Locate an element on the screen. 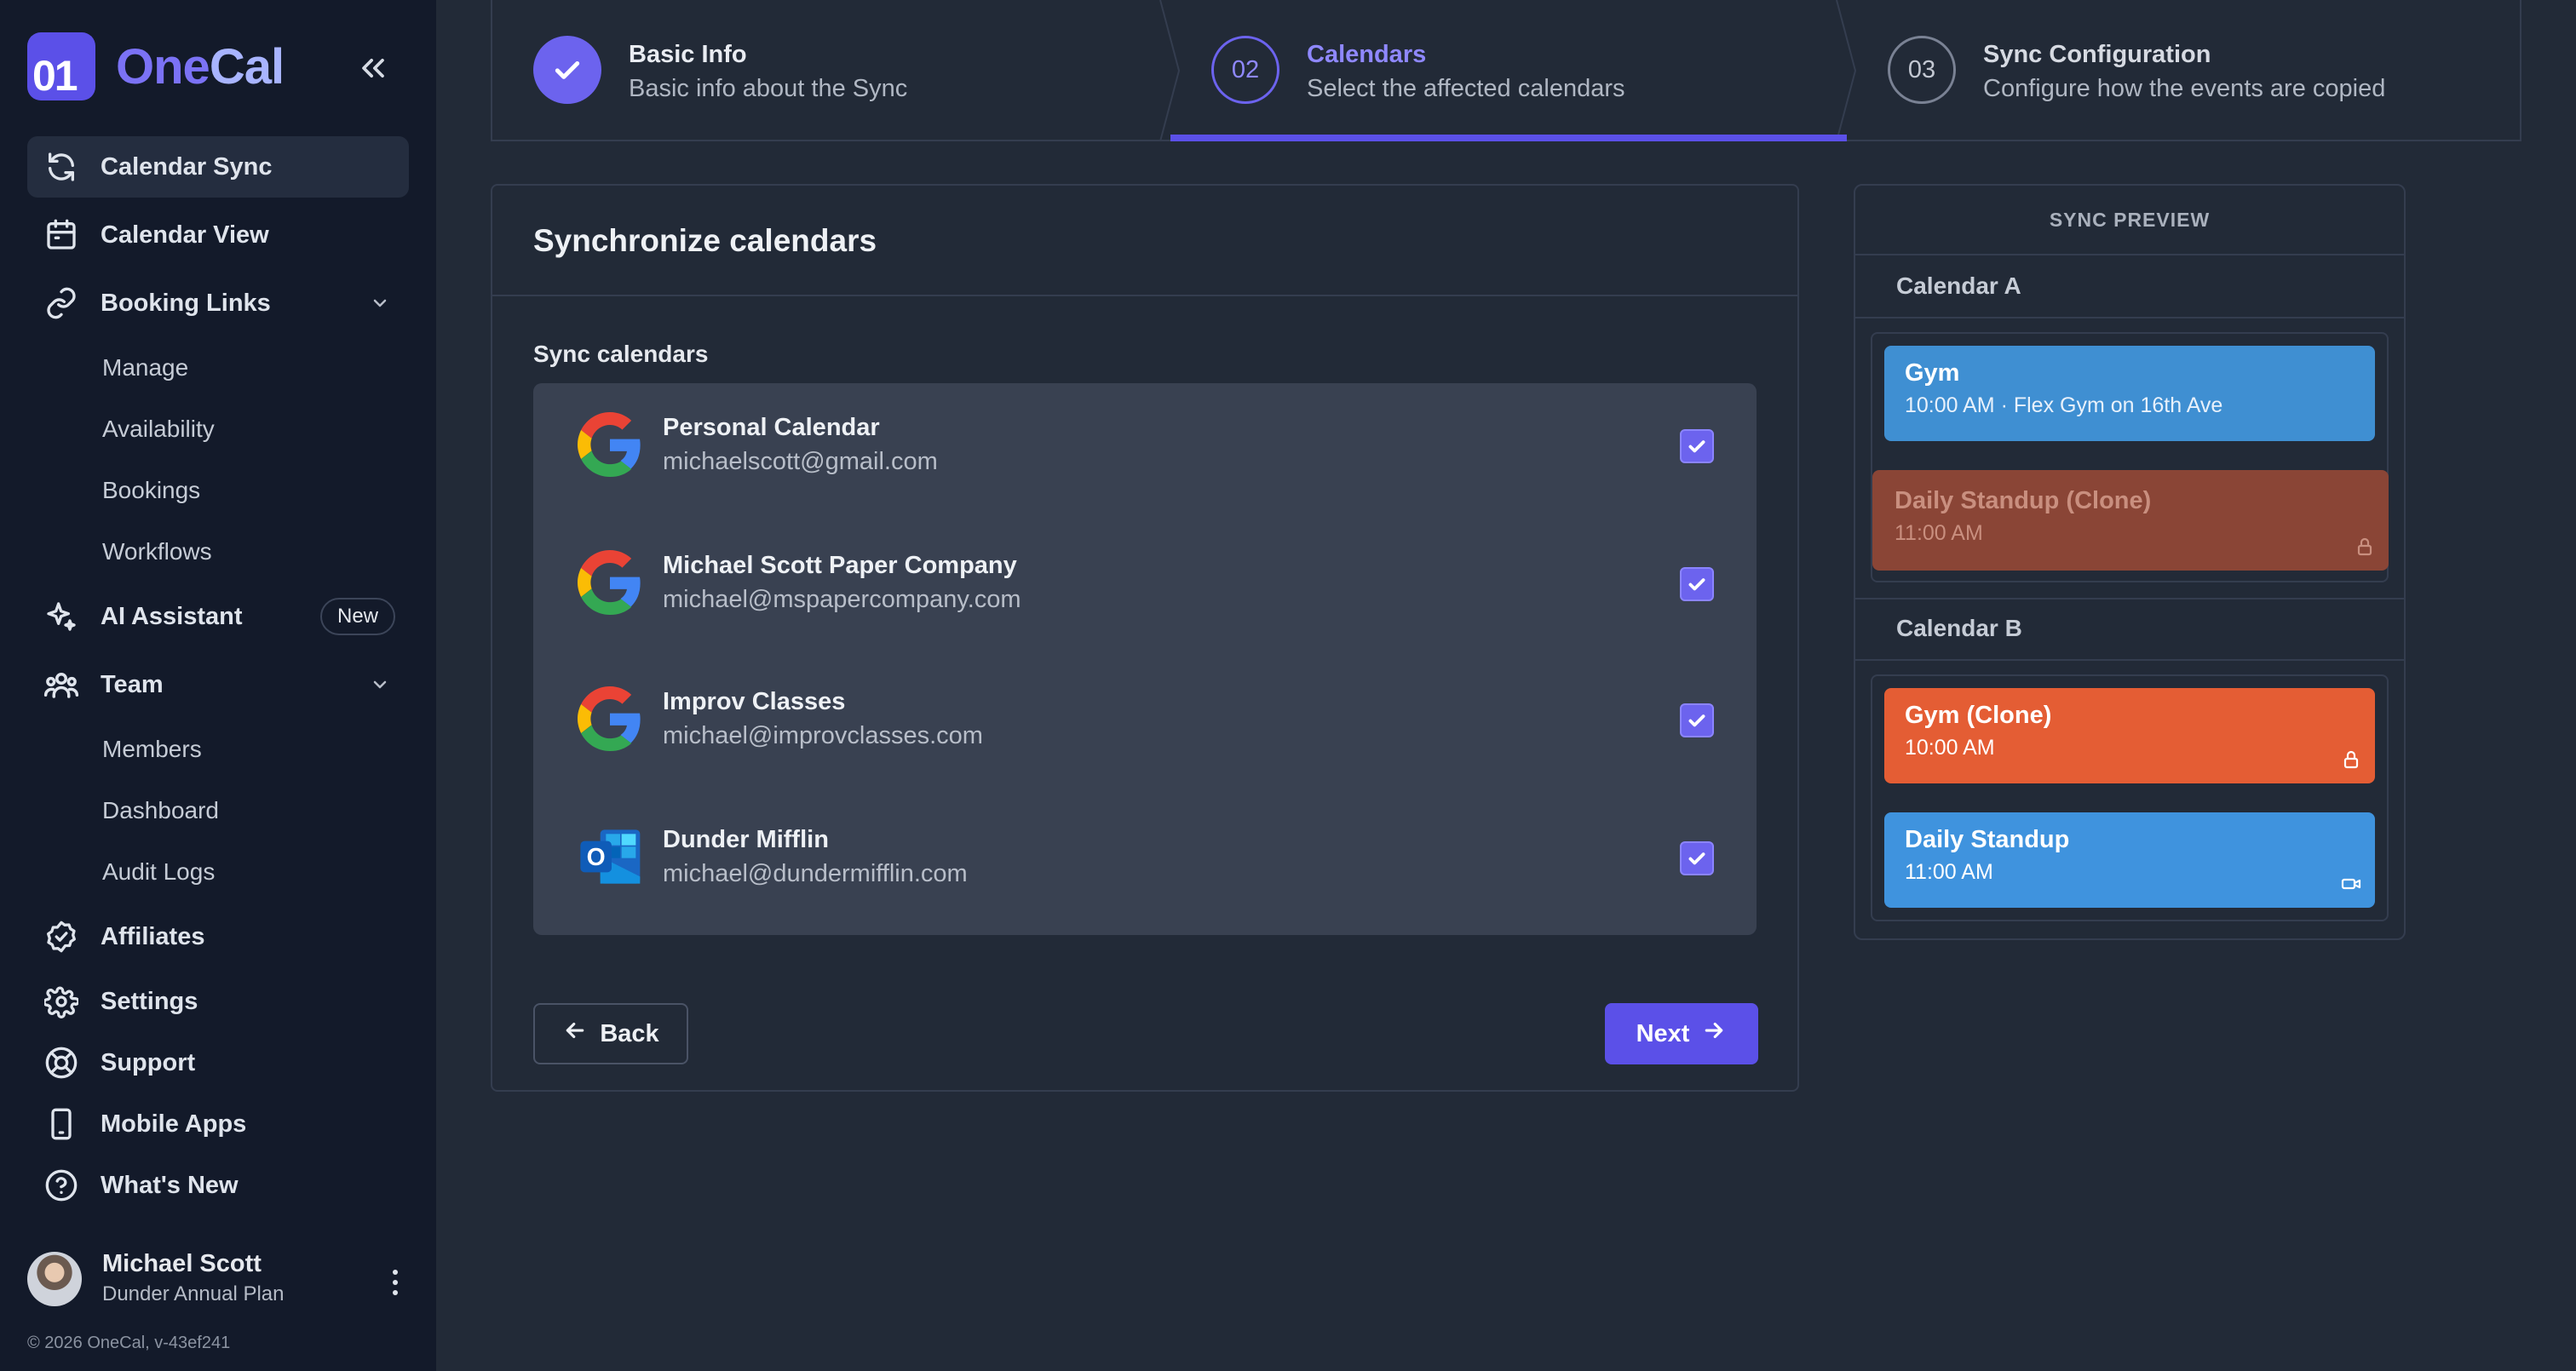  calendar-row: Improv Classes michael@improvclasses.com is located at coordinates (1145, 708).